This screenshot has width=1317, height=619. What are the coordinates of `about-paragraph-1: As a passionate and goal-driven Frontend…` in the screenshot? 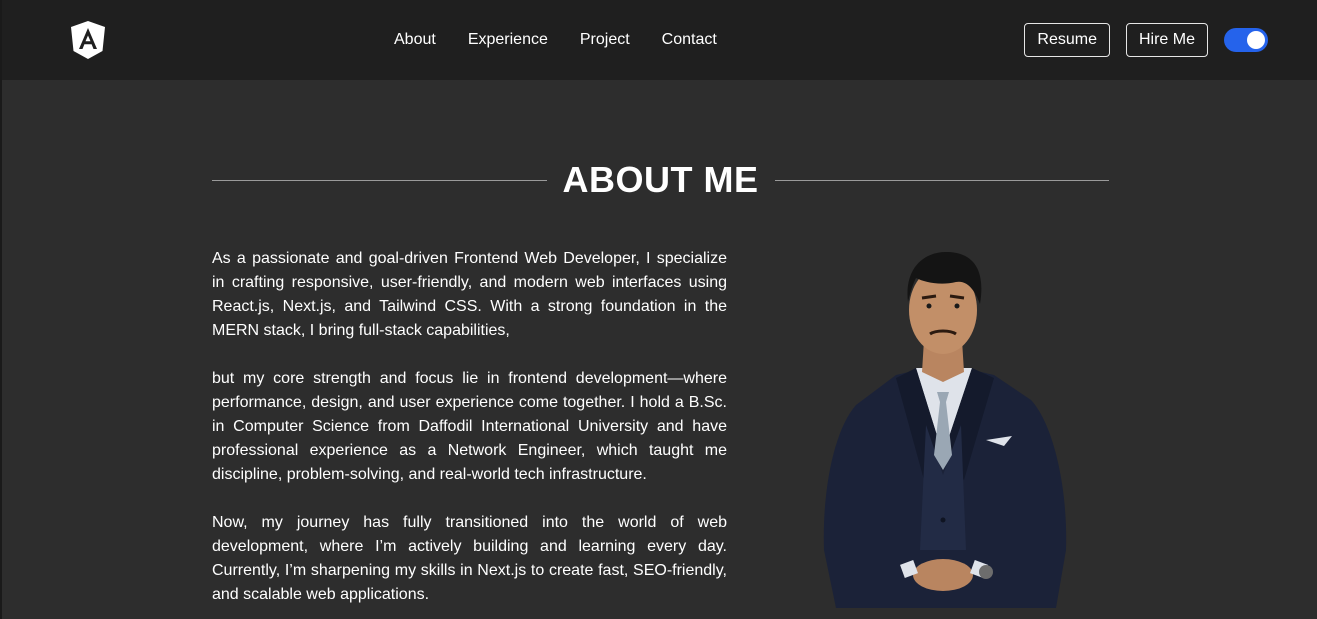 It's located at (469, 294).